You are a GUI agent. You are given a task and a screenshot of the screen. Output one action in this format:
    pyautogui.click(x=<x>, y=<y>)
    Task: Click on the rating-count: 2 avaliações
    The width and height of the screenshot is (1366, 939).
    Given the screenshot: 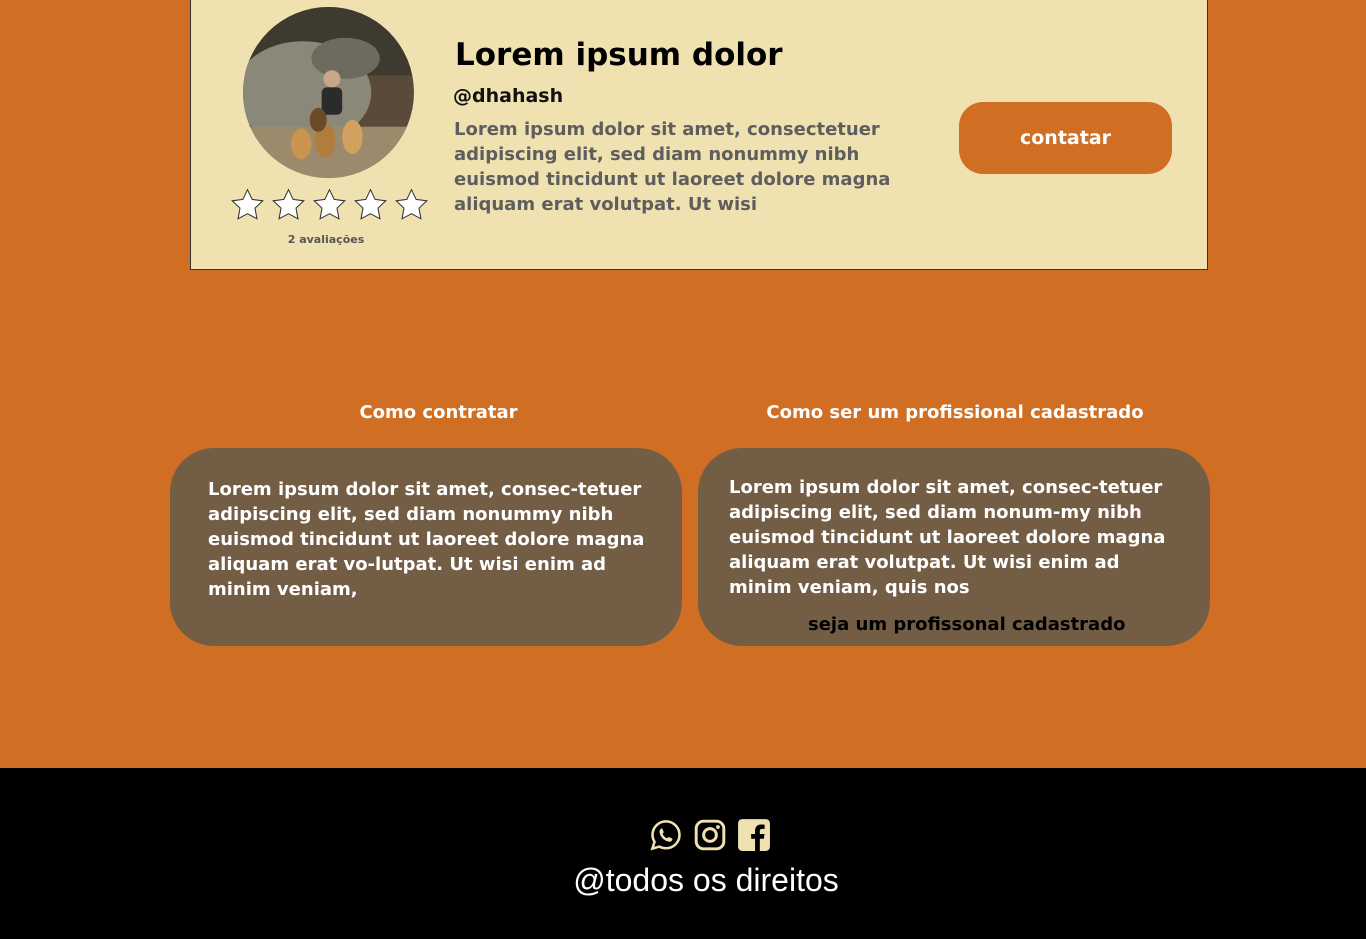 What is the action you would take?
    pyautogui.click(x=326, y=239)
    